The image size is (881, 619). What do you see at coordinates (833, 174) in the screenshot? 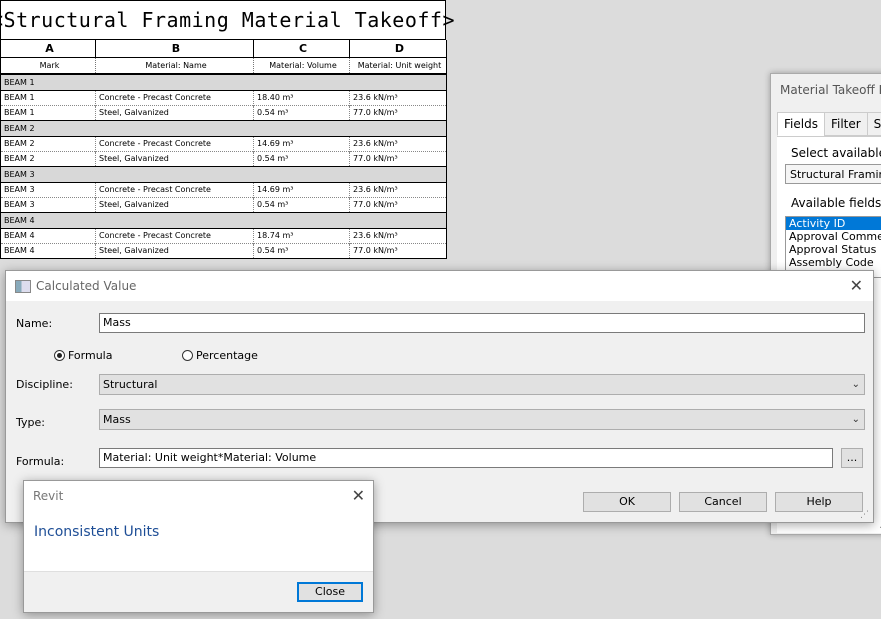
I see `category-dropdown: Structural Framing` at bounding box center [833, 174].